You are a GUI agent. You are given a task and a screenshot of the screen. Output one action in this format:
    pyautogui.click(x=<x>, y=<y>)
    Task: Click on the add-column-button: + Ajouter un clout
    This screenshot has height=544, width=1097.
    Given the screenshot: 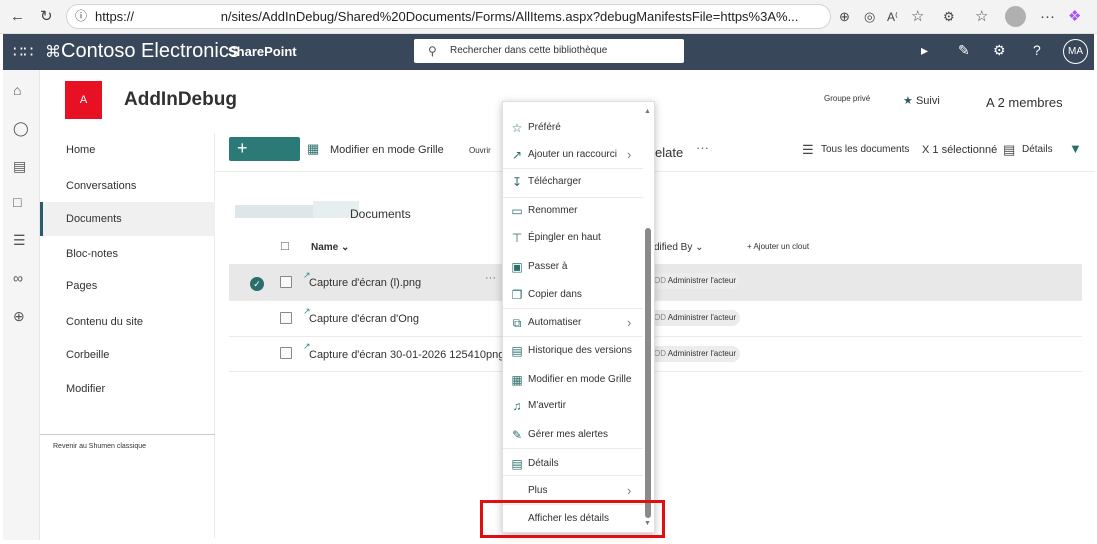 What is the action you would take?
    pyautogui.click(x=778, y=246)
    